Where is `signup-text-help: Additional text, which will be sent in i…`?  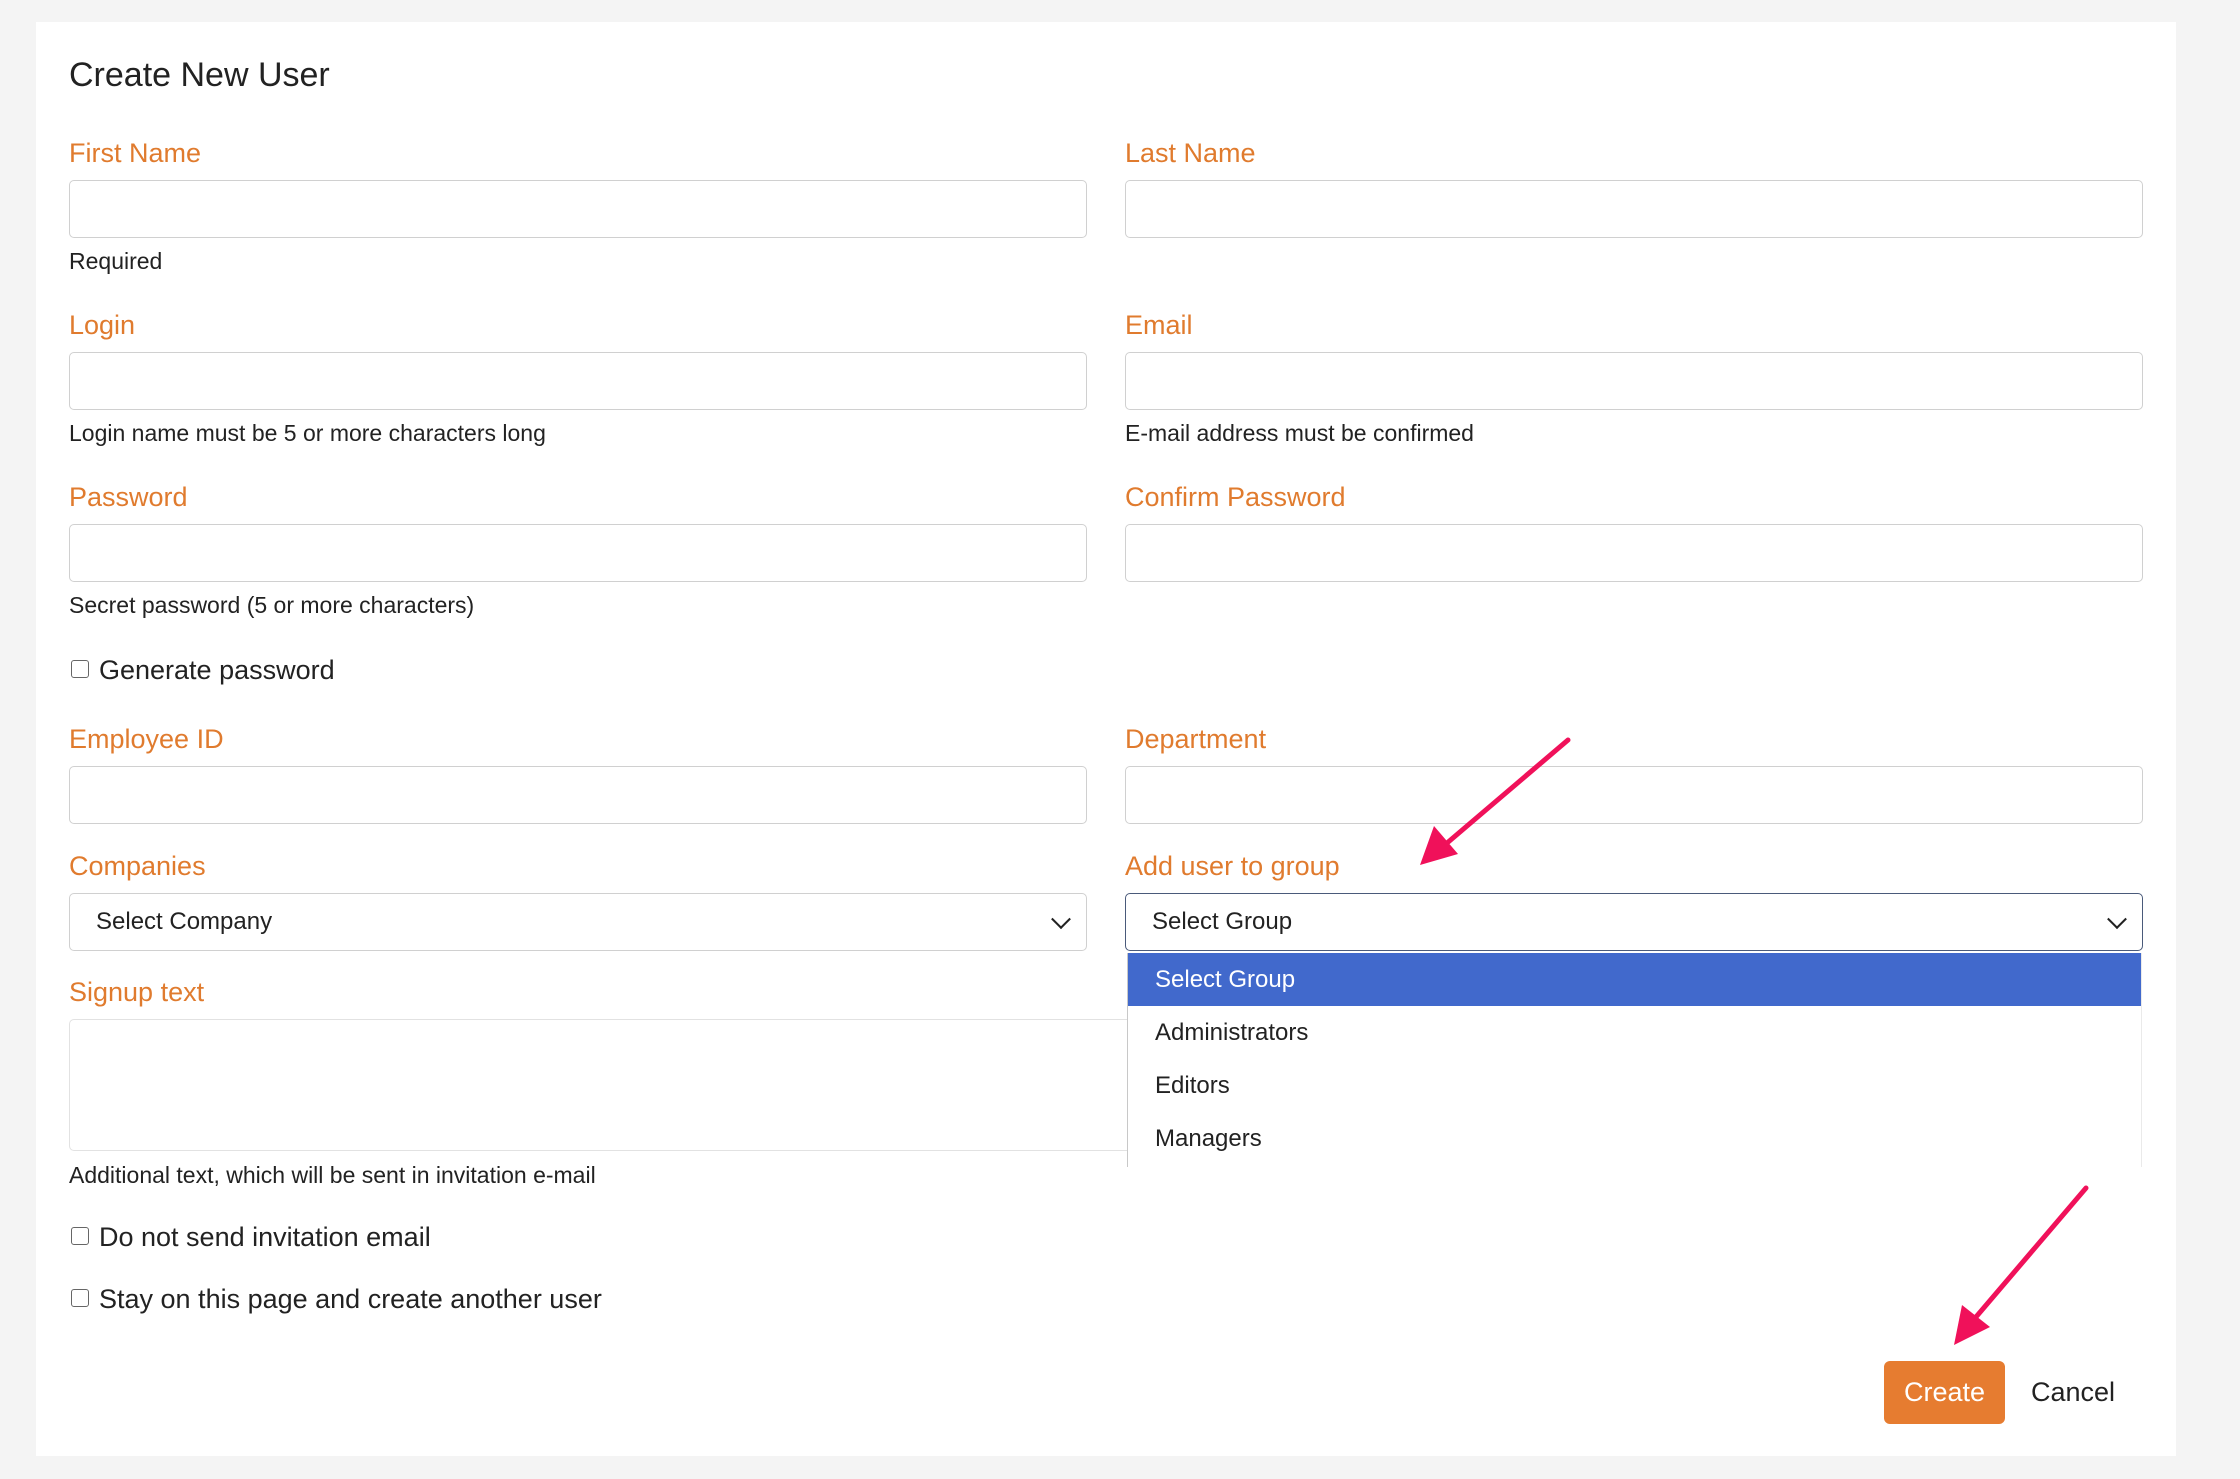
signup-text-help: Additional text, which will be sent in i… is located at coordinates (332, 1175).